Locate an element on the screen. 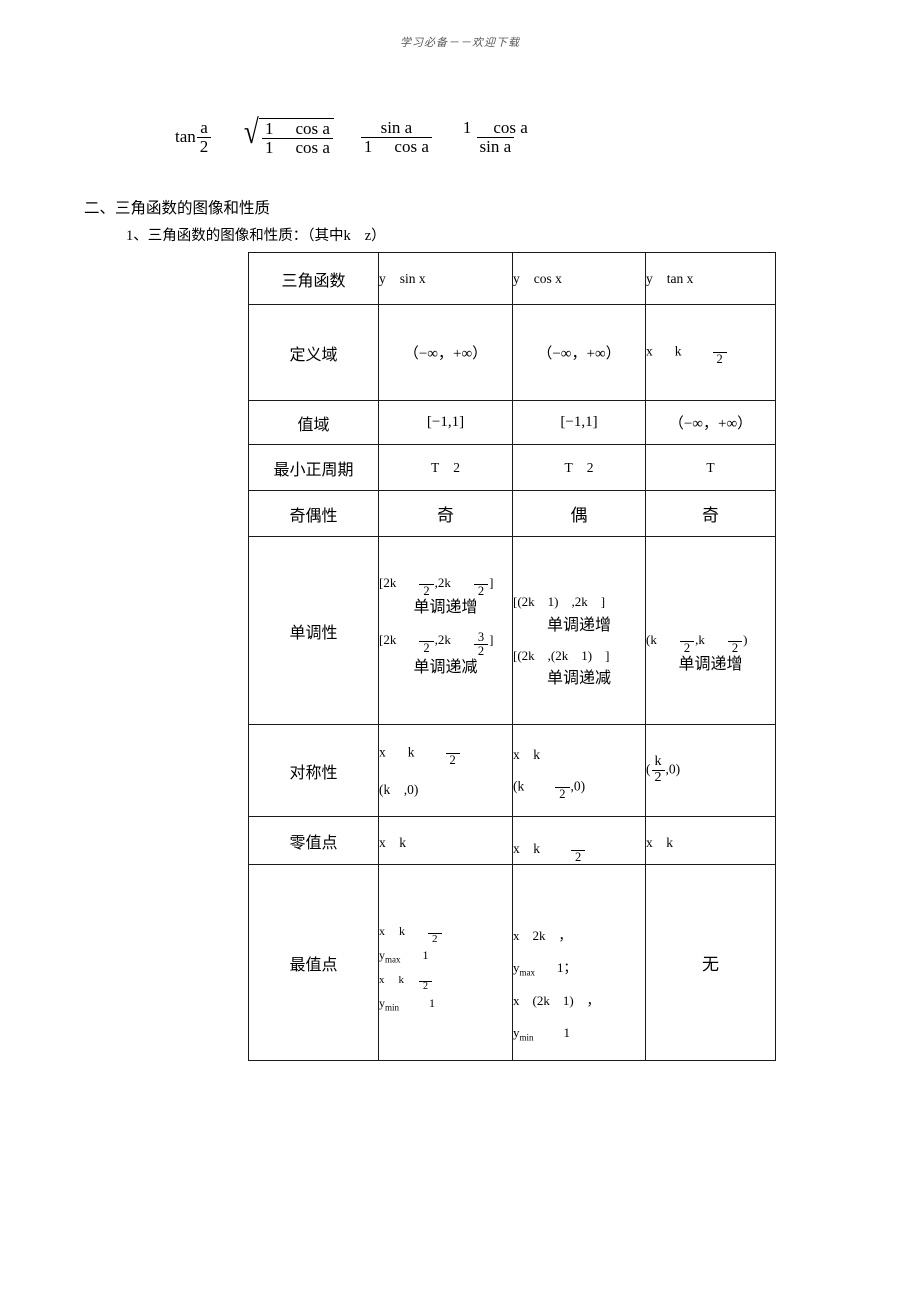 The image size is (920, 1302). period-sin-cell: T2 is located at coordinates (445, 467).